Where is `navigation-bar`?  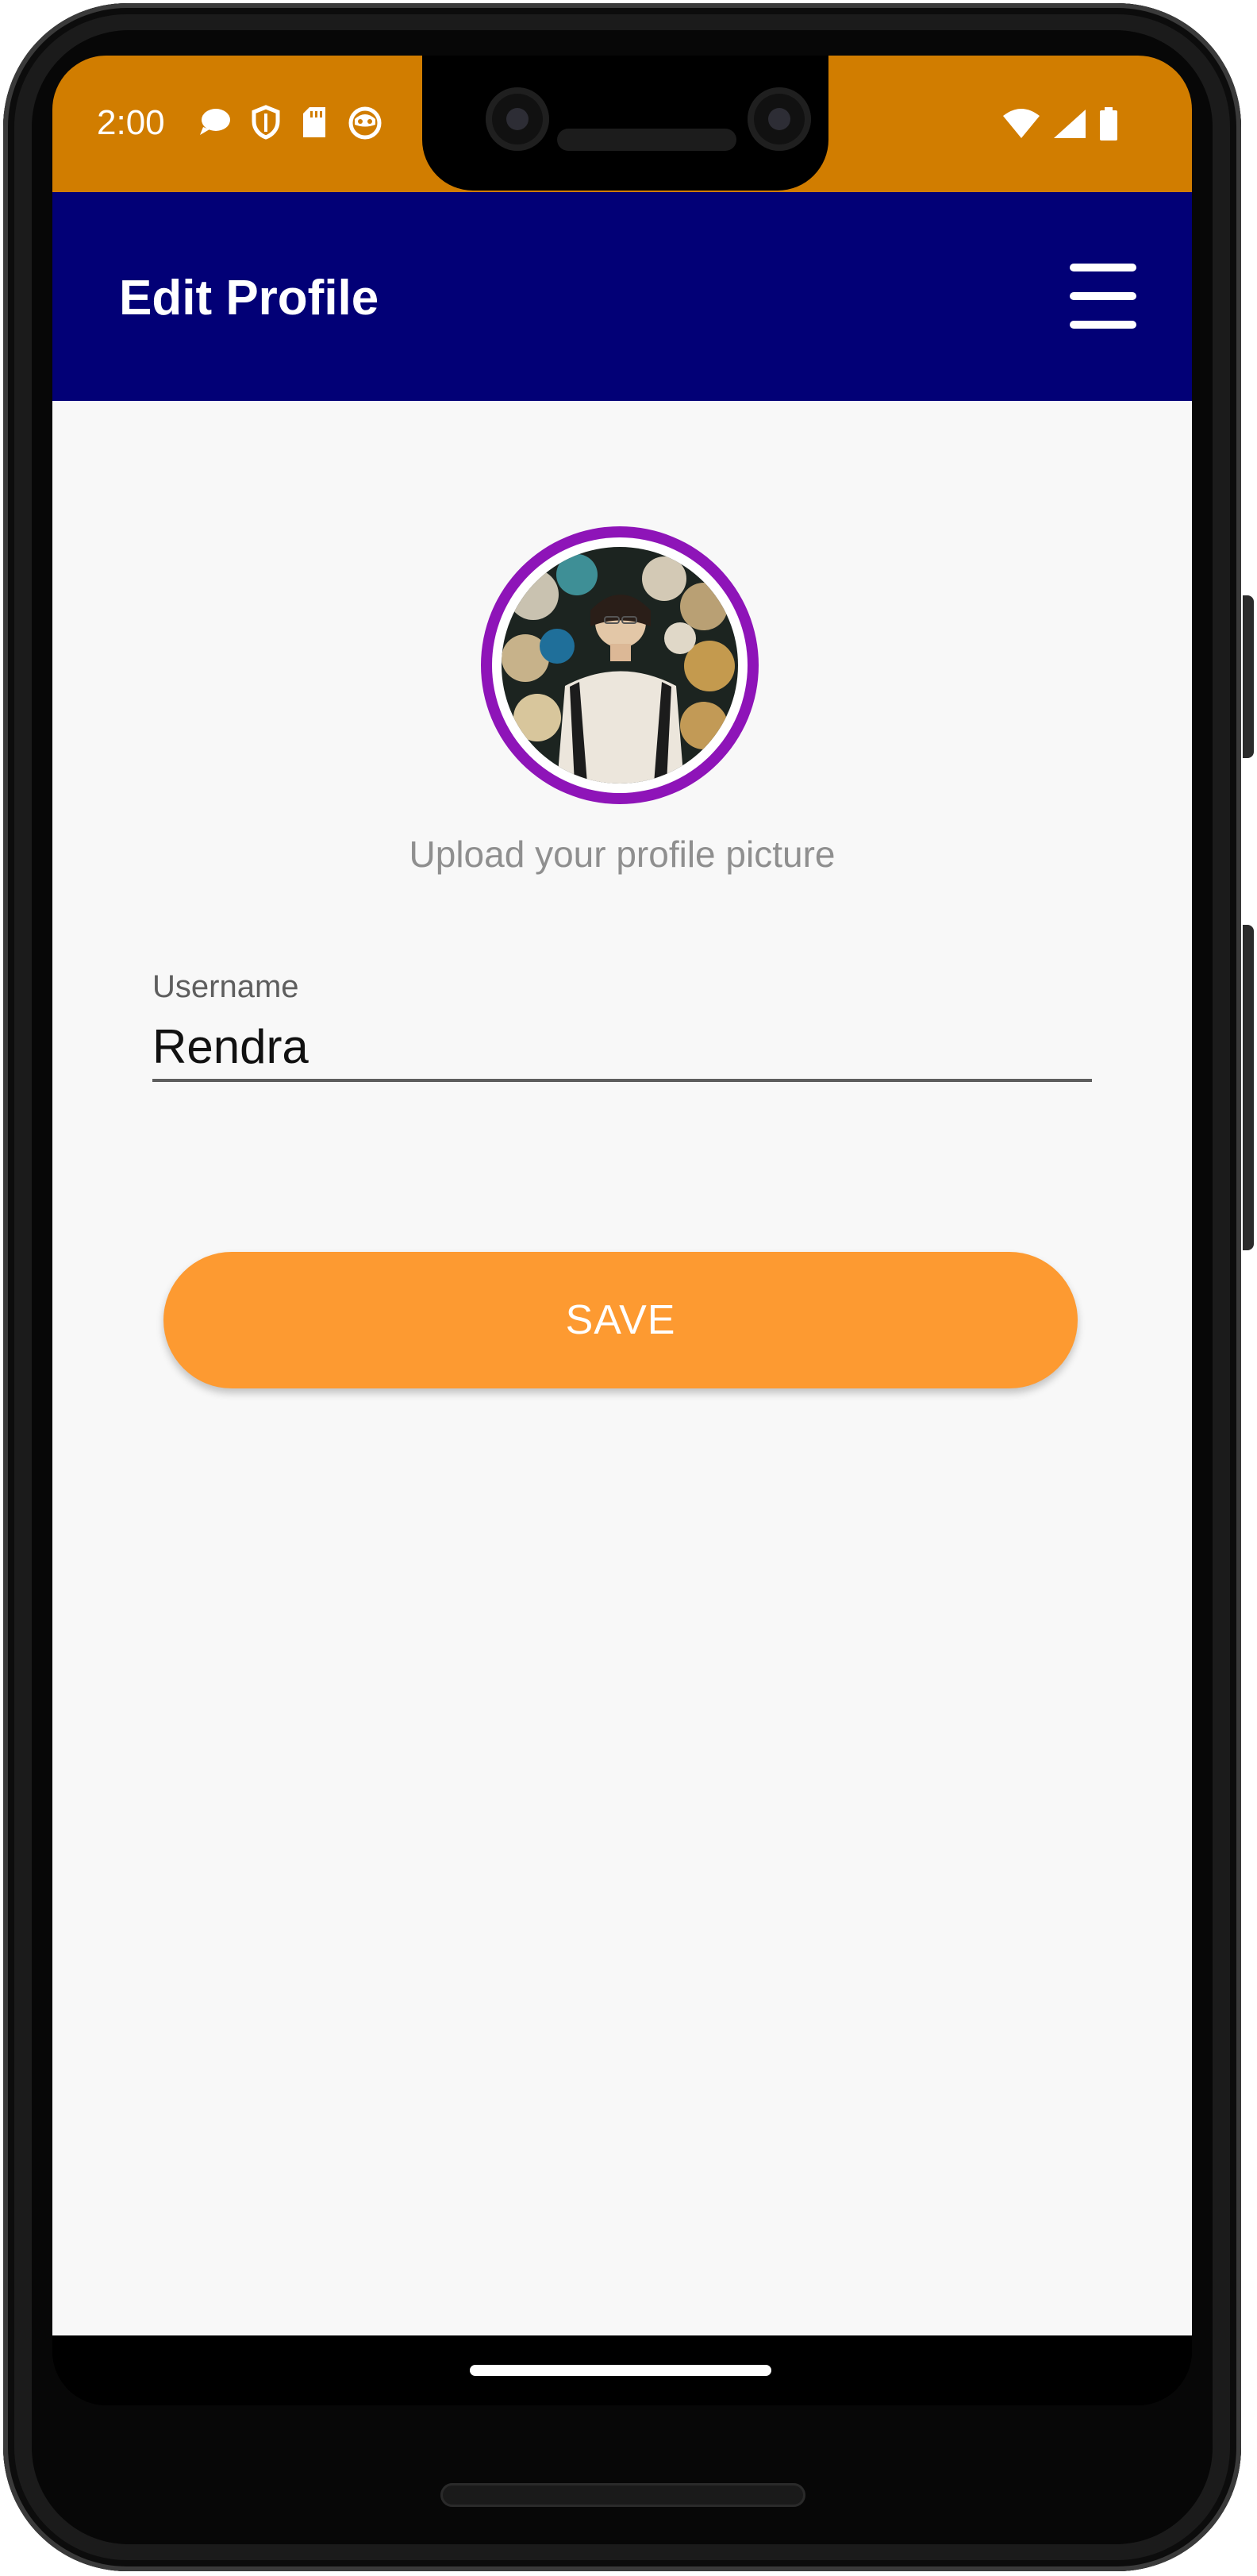
navigation-bar is located at coordinates (622, 2370).